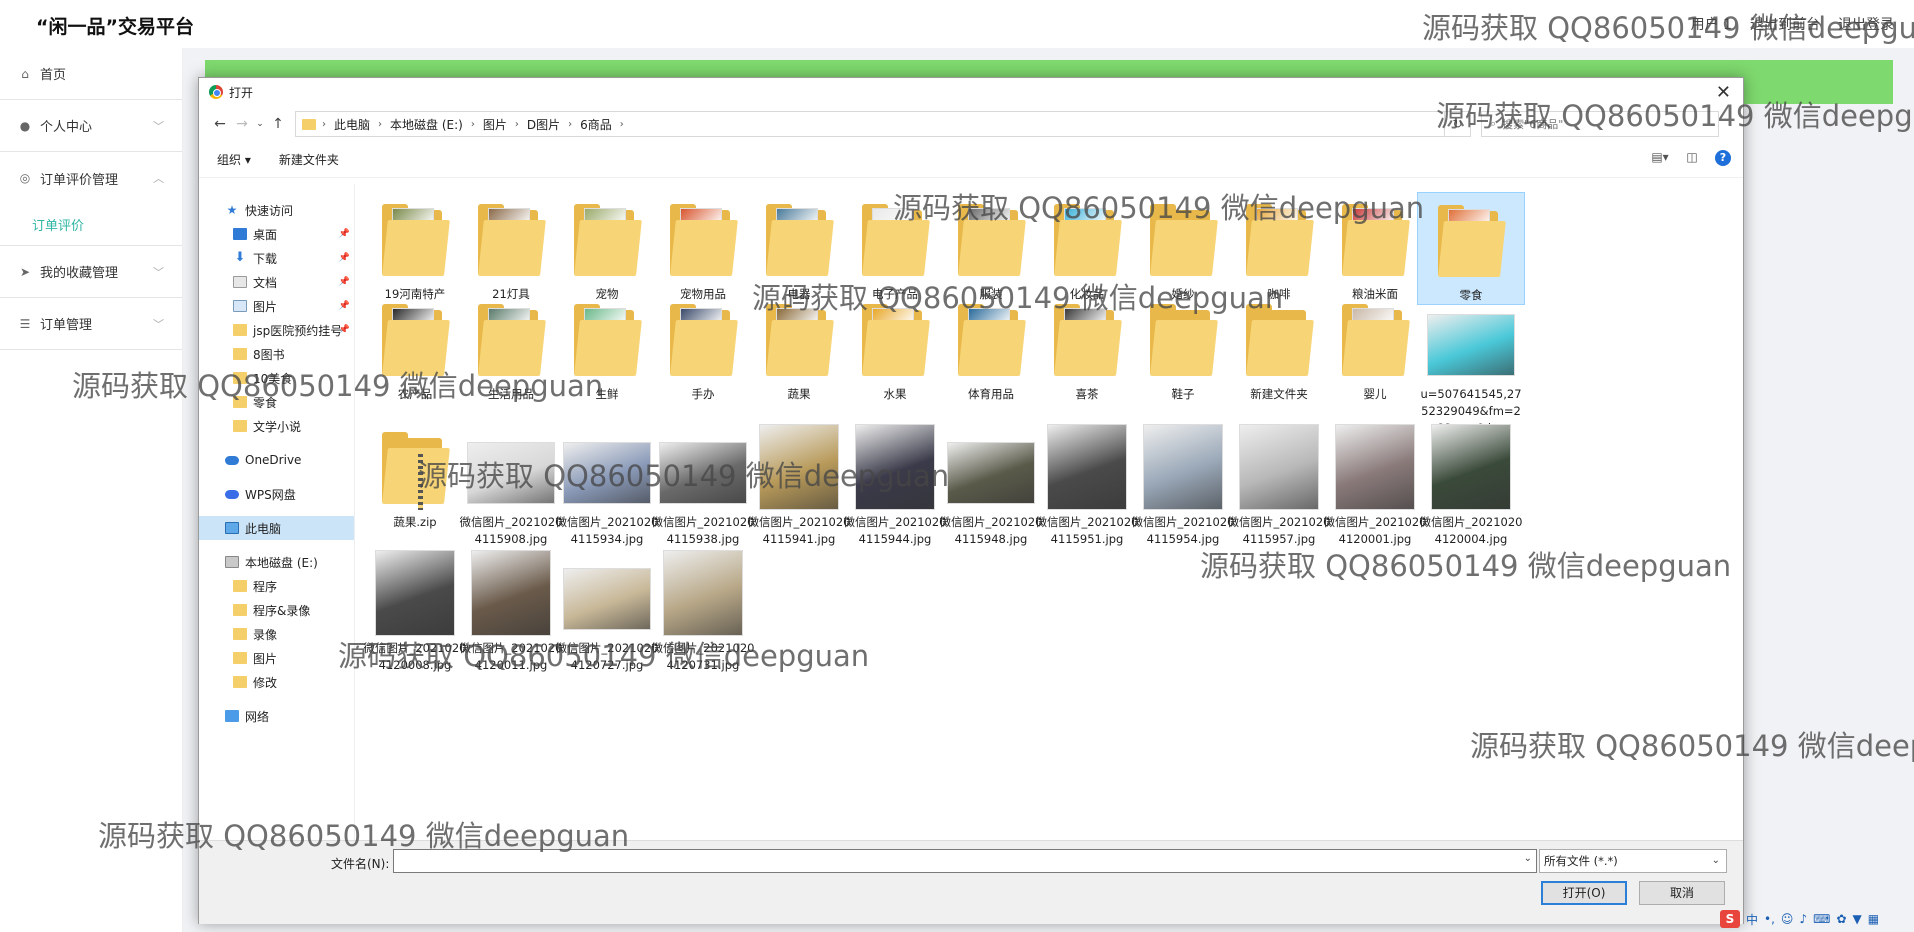  I want to click on breadcrumb-item: 6商品, so click(596, 124).